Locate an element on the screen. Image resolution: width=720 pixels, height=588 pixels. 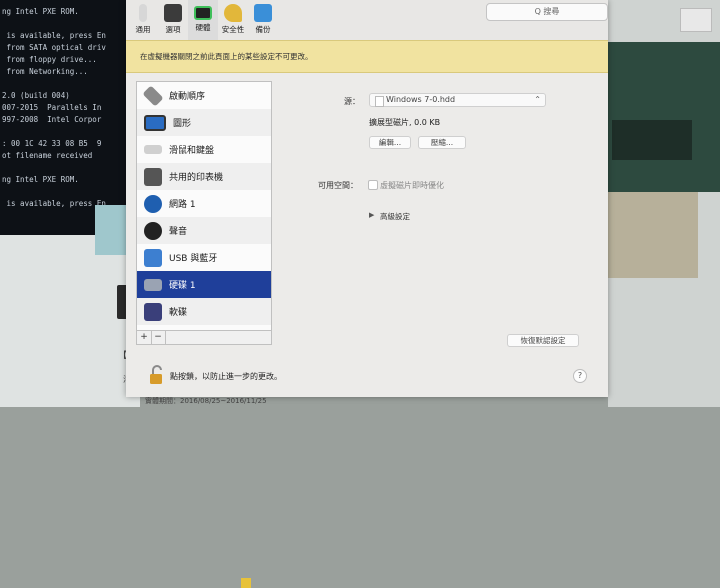
background-window is located at coordinates (664, 117).